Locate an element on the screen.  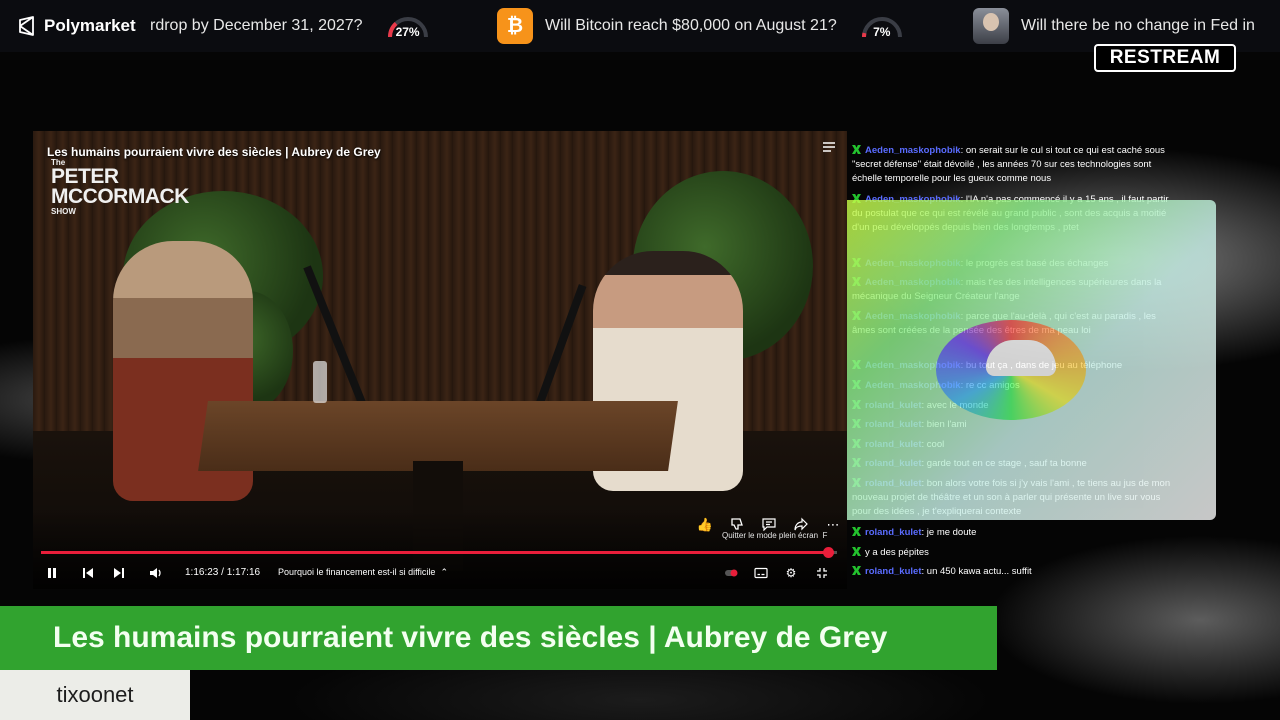
probability-gauge: 27% is located at coordinates (408, 26).